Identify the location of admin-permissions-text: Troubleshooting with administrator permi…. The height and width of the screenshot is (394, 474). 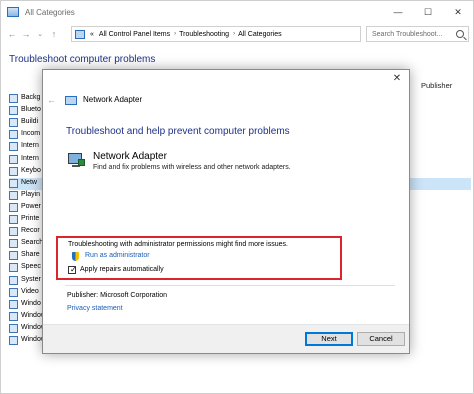
(178, 244).